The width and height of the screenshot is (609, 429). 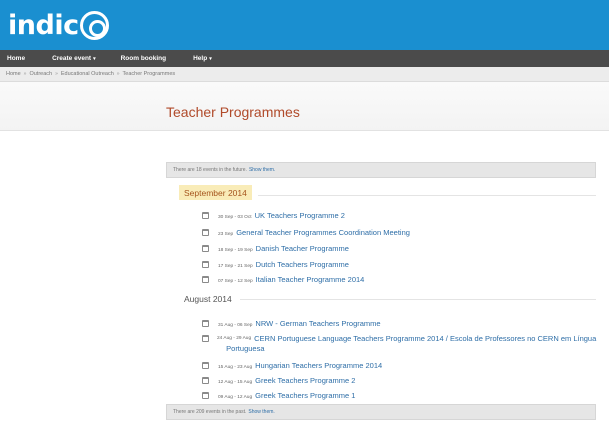 I want to click on menu-room-booking: Room booking, so click(x=145, y=58).